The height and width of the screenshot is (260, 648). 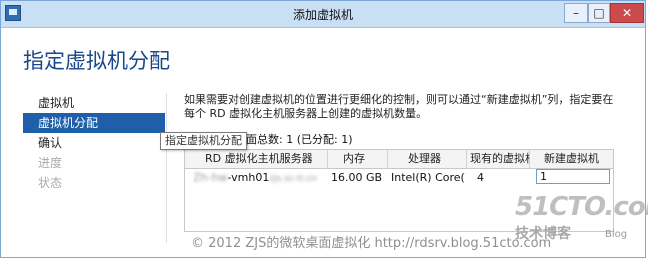 I want to click on existing-vms-cell: 4, so click(x=480, y=177).